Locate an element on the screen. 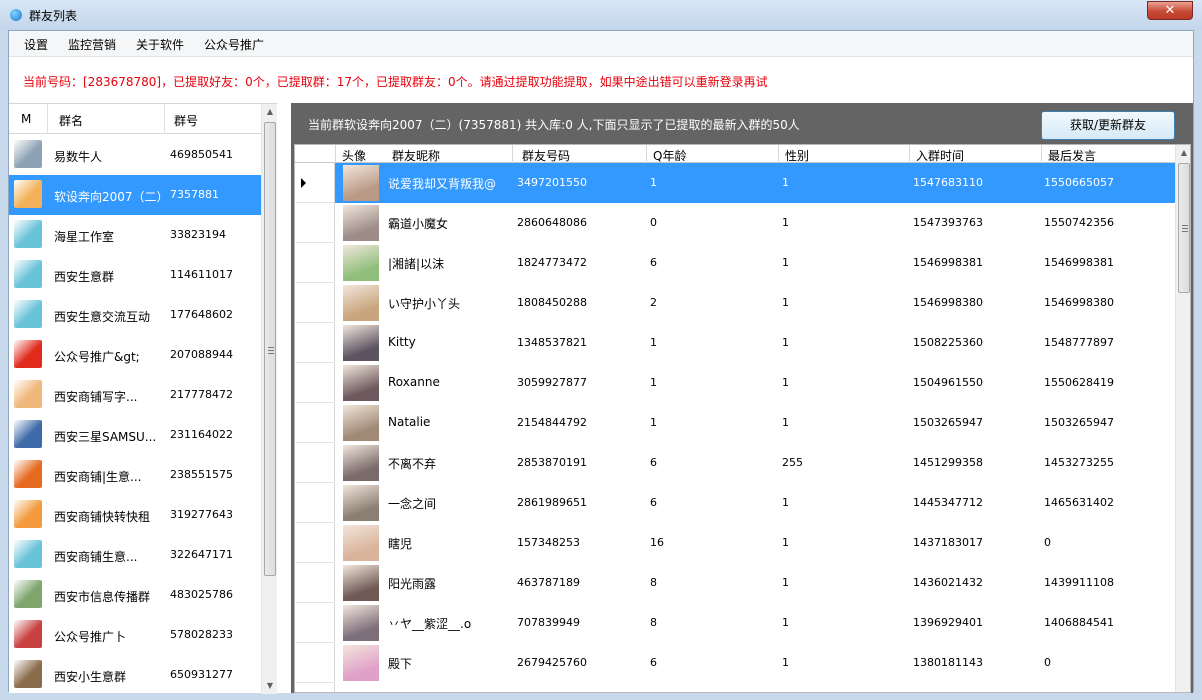 Image resolution: width=1202 pixels, height=700 pixels. column-header-group-number: 群号 is located at coordinates (186, 120).